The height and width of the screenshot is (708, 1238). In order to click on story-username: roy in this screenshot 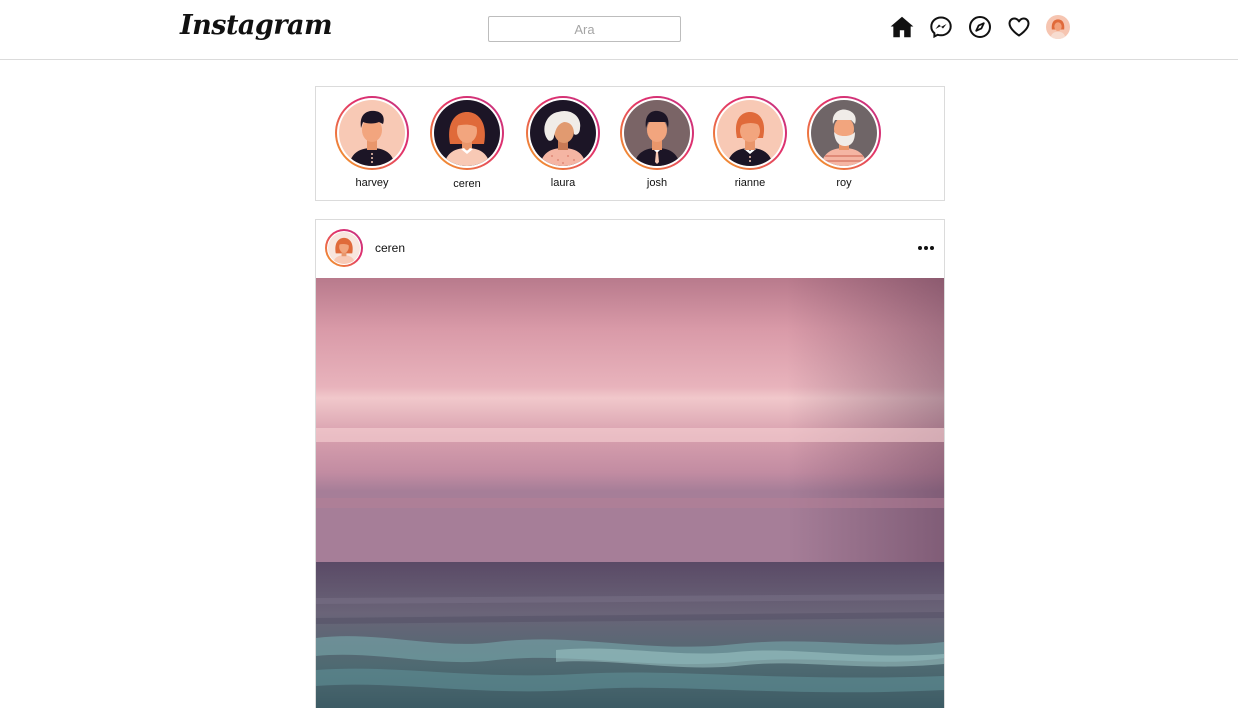, I will do `click(844, 183)`.